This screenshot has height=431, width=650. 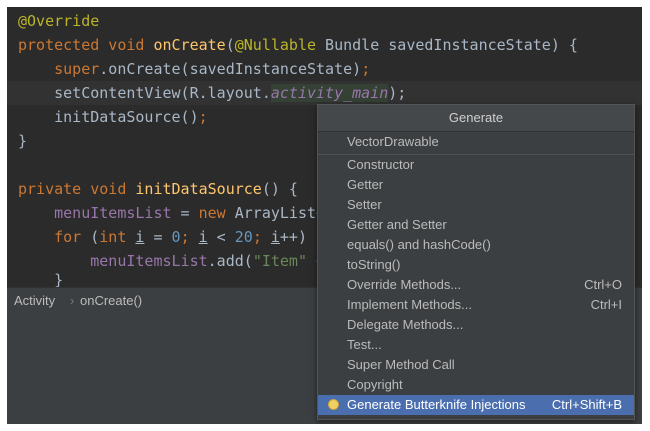 I want to click on code-token: .onCreate(savedInstanceState), so click(x=230, y=69).